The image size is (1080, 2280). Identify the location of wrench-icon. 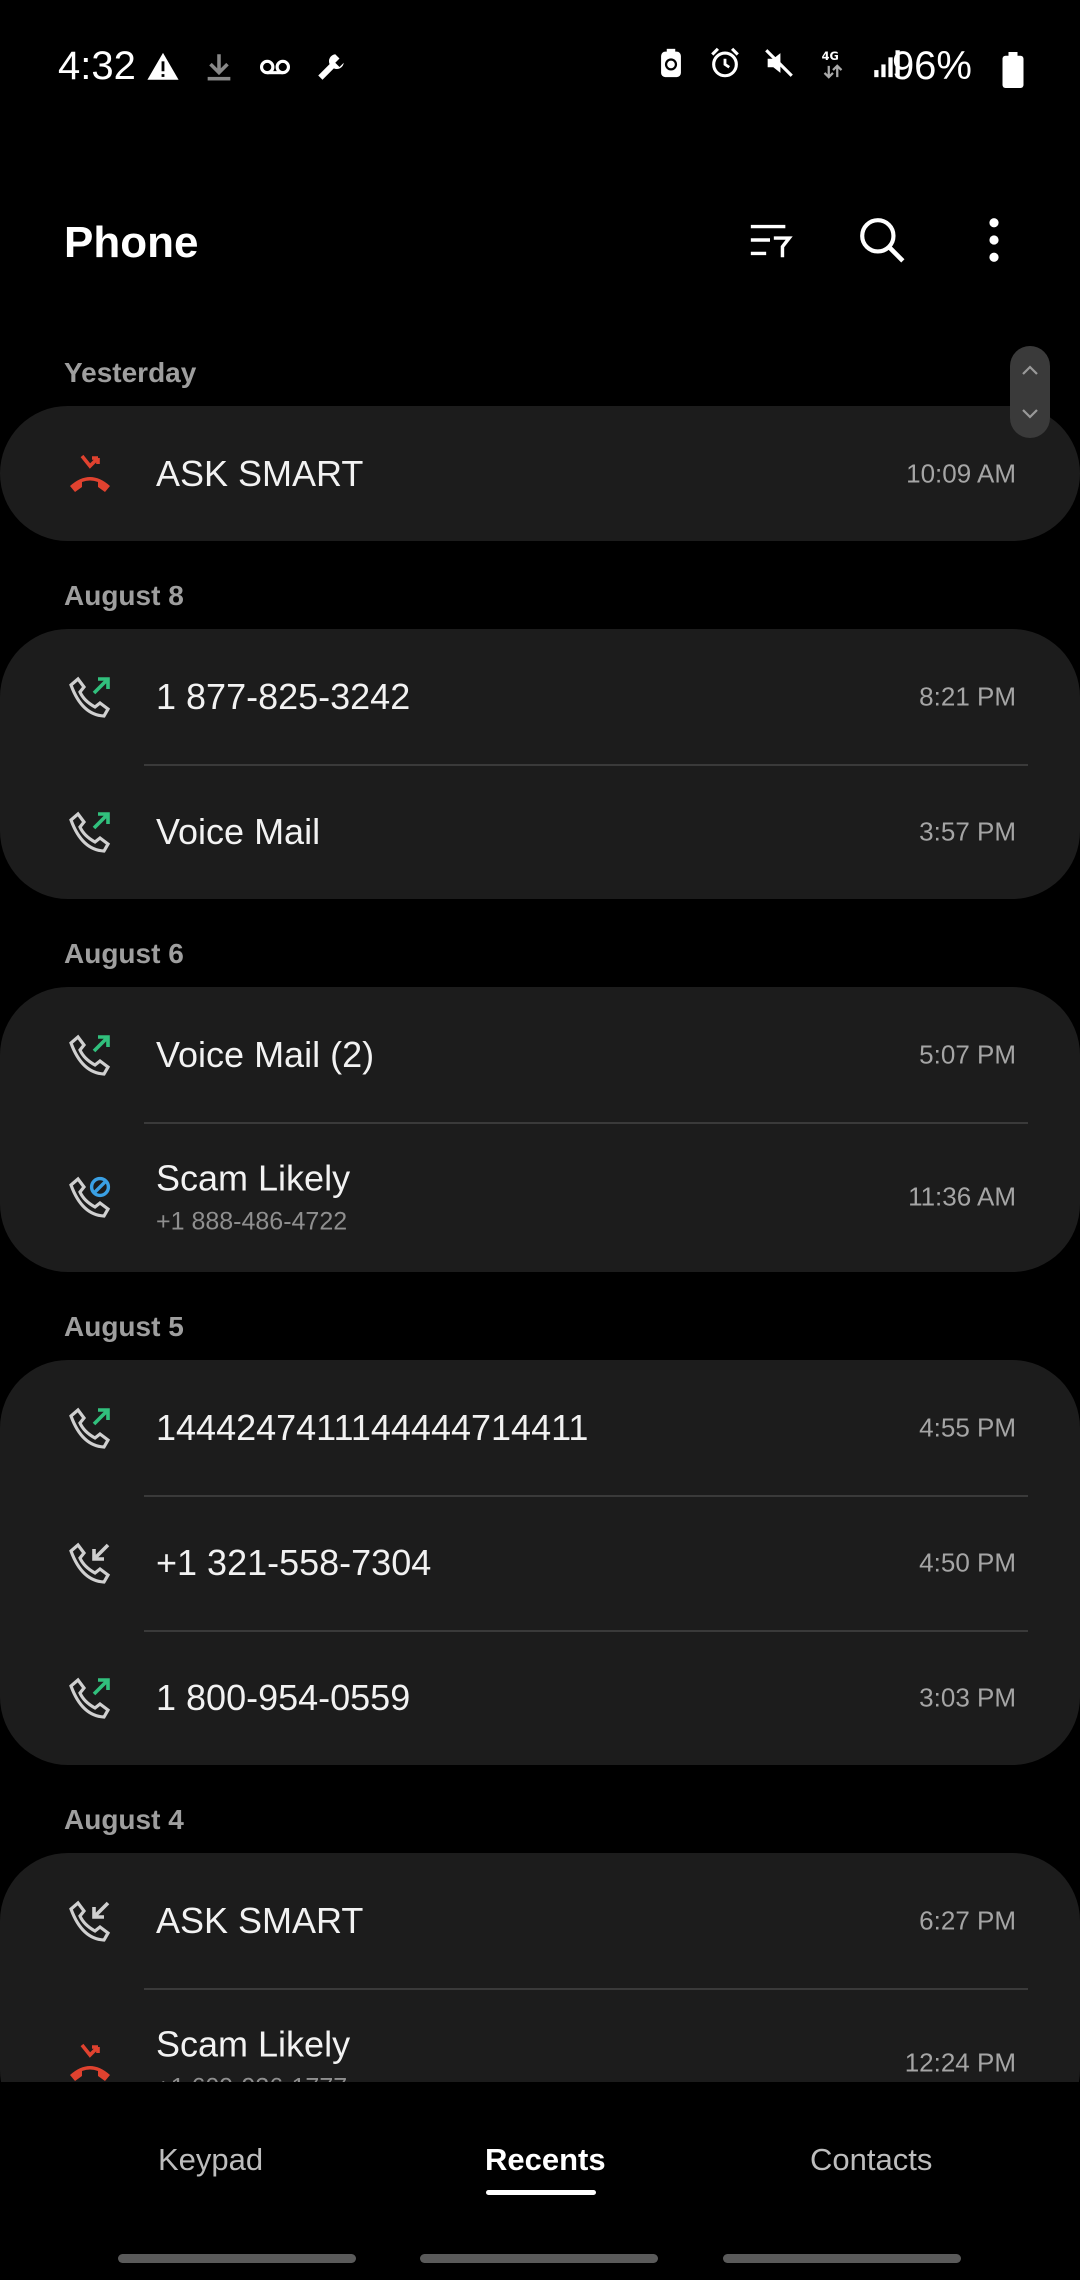
(331, 67).